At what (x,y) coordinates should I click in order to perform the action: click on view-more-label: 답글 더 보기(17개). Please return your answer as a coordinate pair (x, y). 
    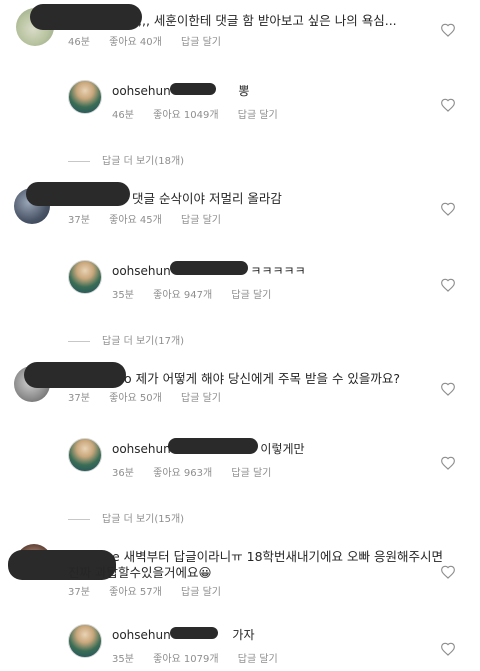
    Looking at the image, I should click on (143, 341).